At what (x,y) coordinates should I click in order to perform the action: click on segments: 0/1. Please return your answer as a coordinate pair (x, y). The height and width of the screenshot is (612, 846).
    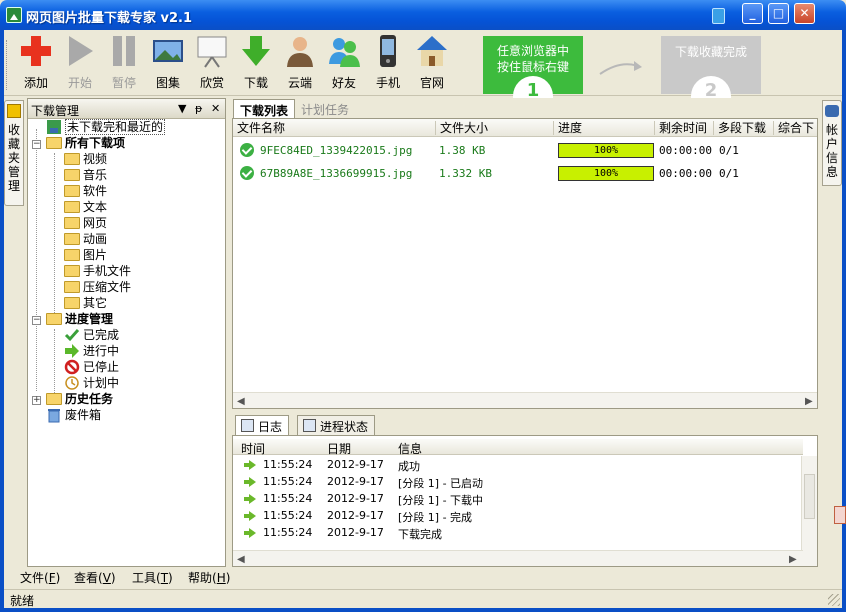
    Looking at the image, I should click on (729, 173).